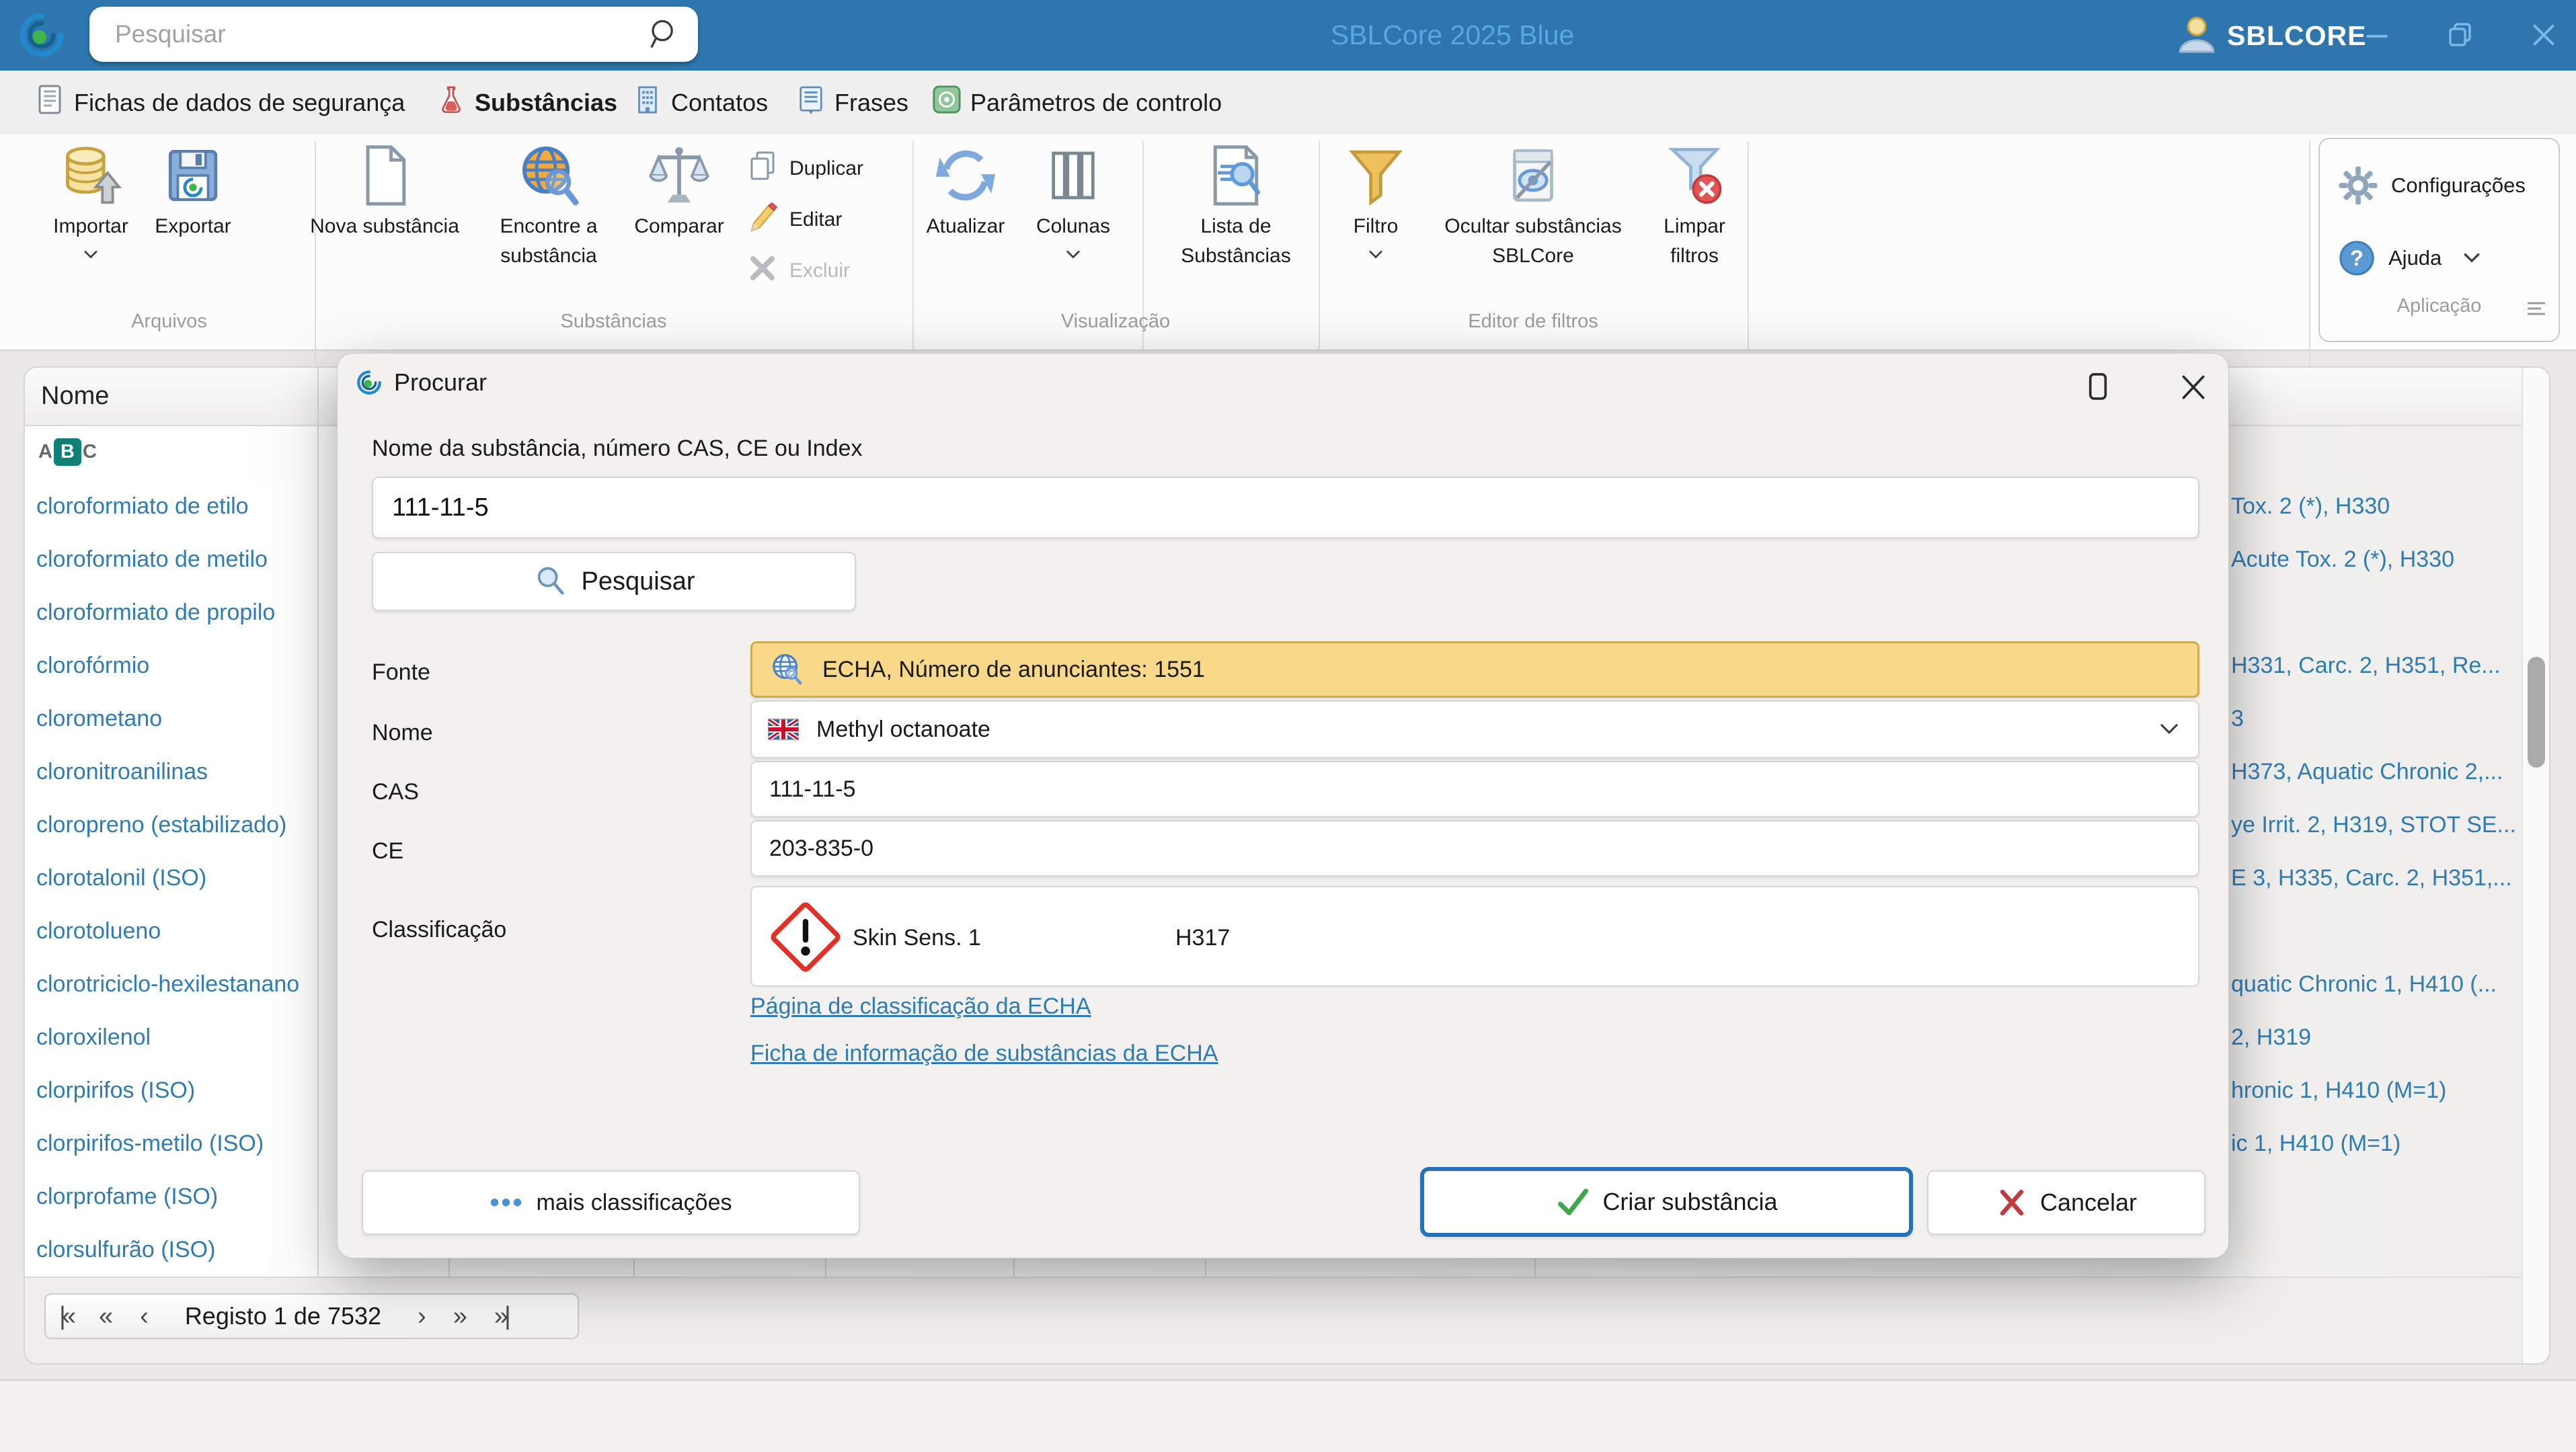 The height and width of the screenshot is (1452, 2576). Describe the element at coordinates (1475, 789) in the screenshot. I see `cas-field: 111-11-5` at that location.